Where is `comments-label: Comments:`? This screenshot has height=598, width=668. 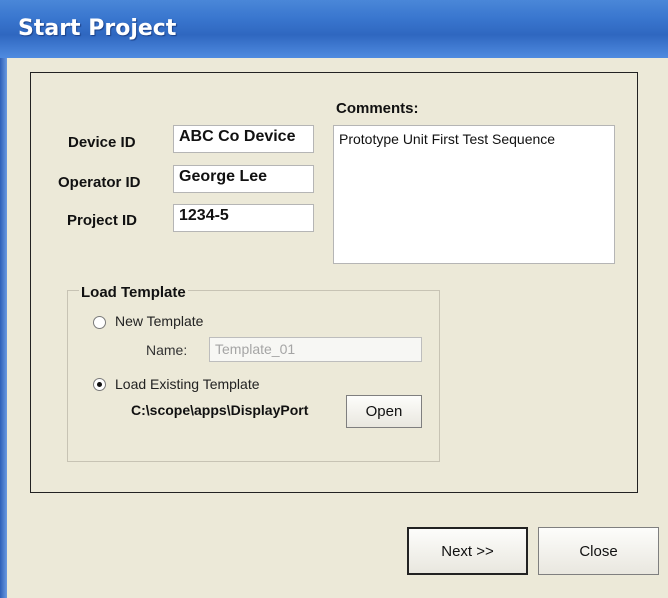
comments-label: Comments: is located at coordinates (377, 108).